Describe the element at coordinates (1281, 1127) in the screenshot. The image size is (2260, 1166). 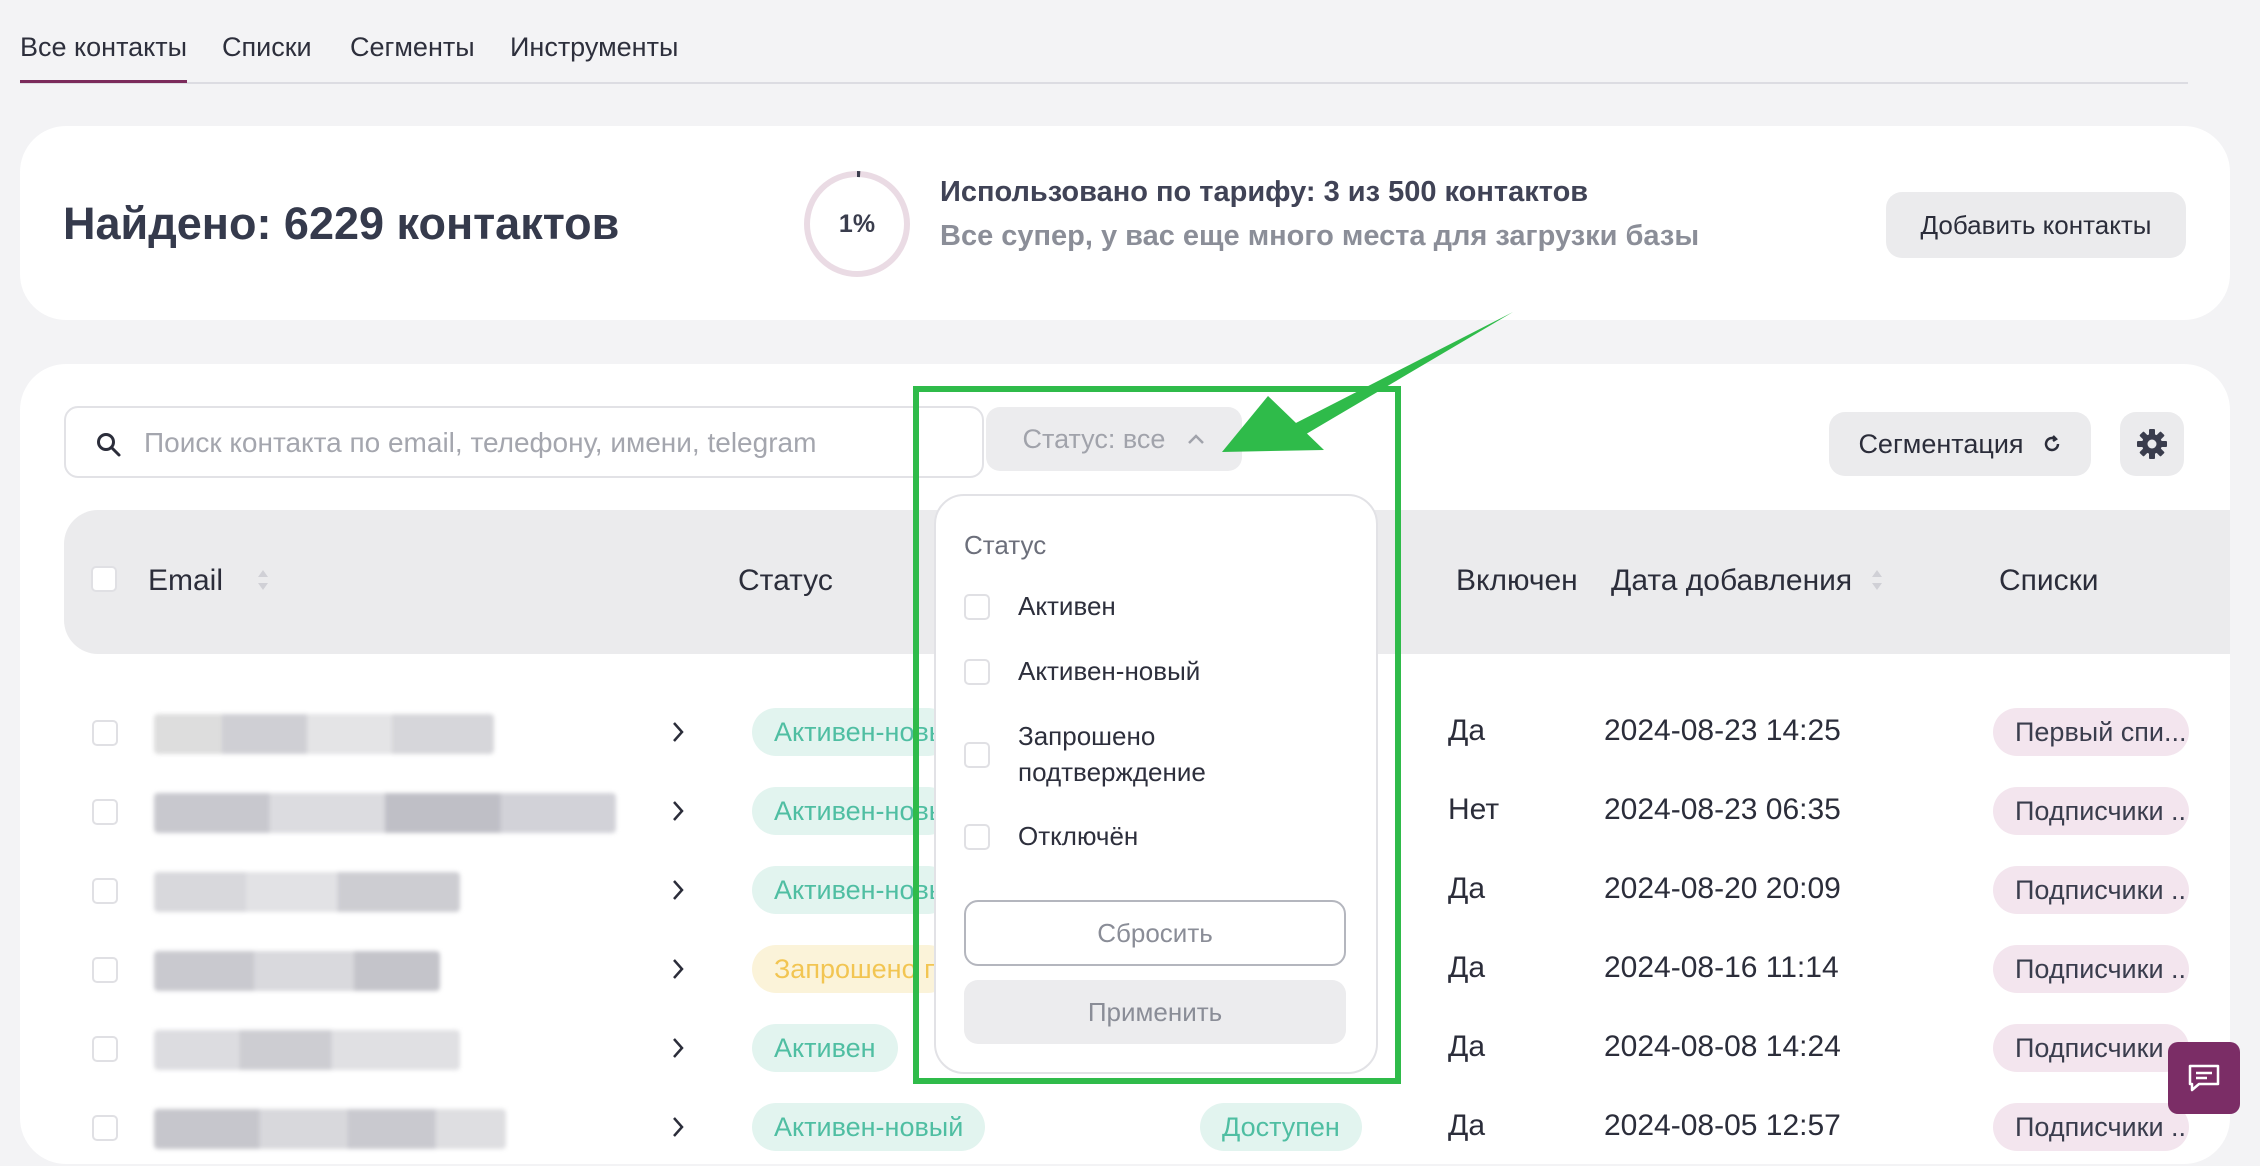
I see `availability-badge: Доступен` at that location.